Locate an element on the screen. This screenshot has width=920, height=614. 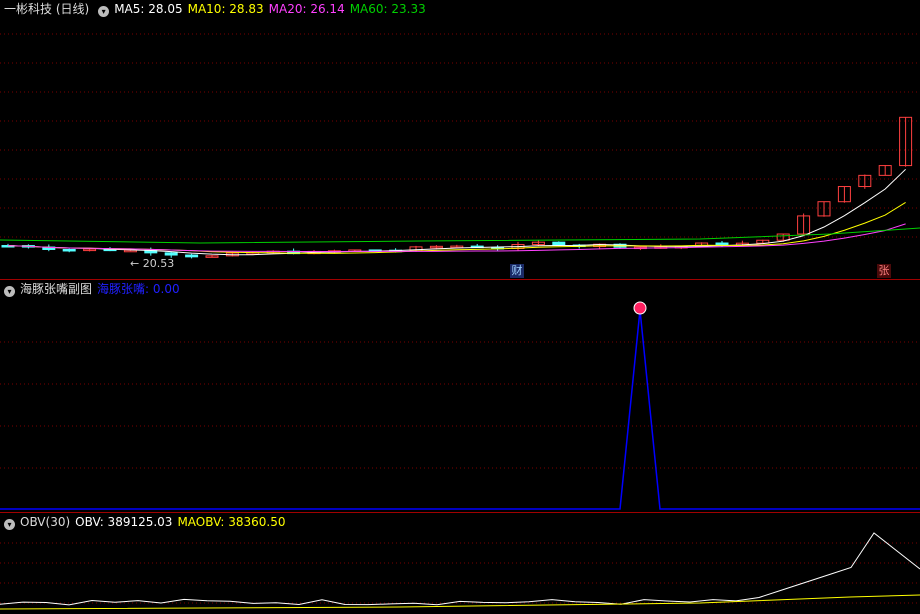
finance-badge: 财 is located at coordinates (517, 271).